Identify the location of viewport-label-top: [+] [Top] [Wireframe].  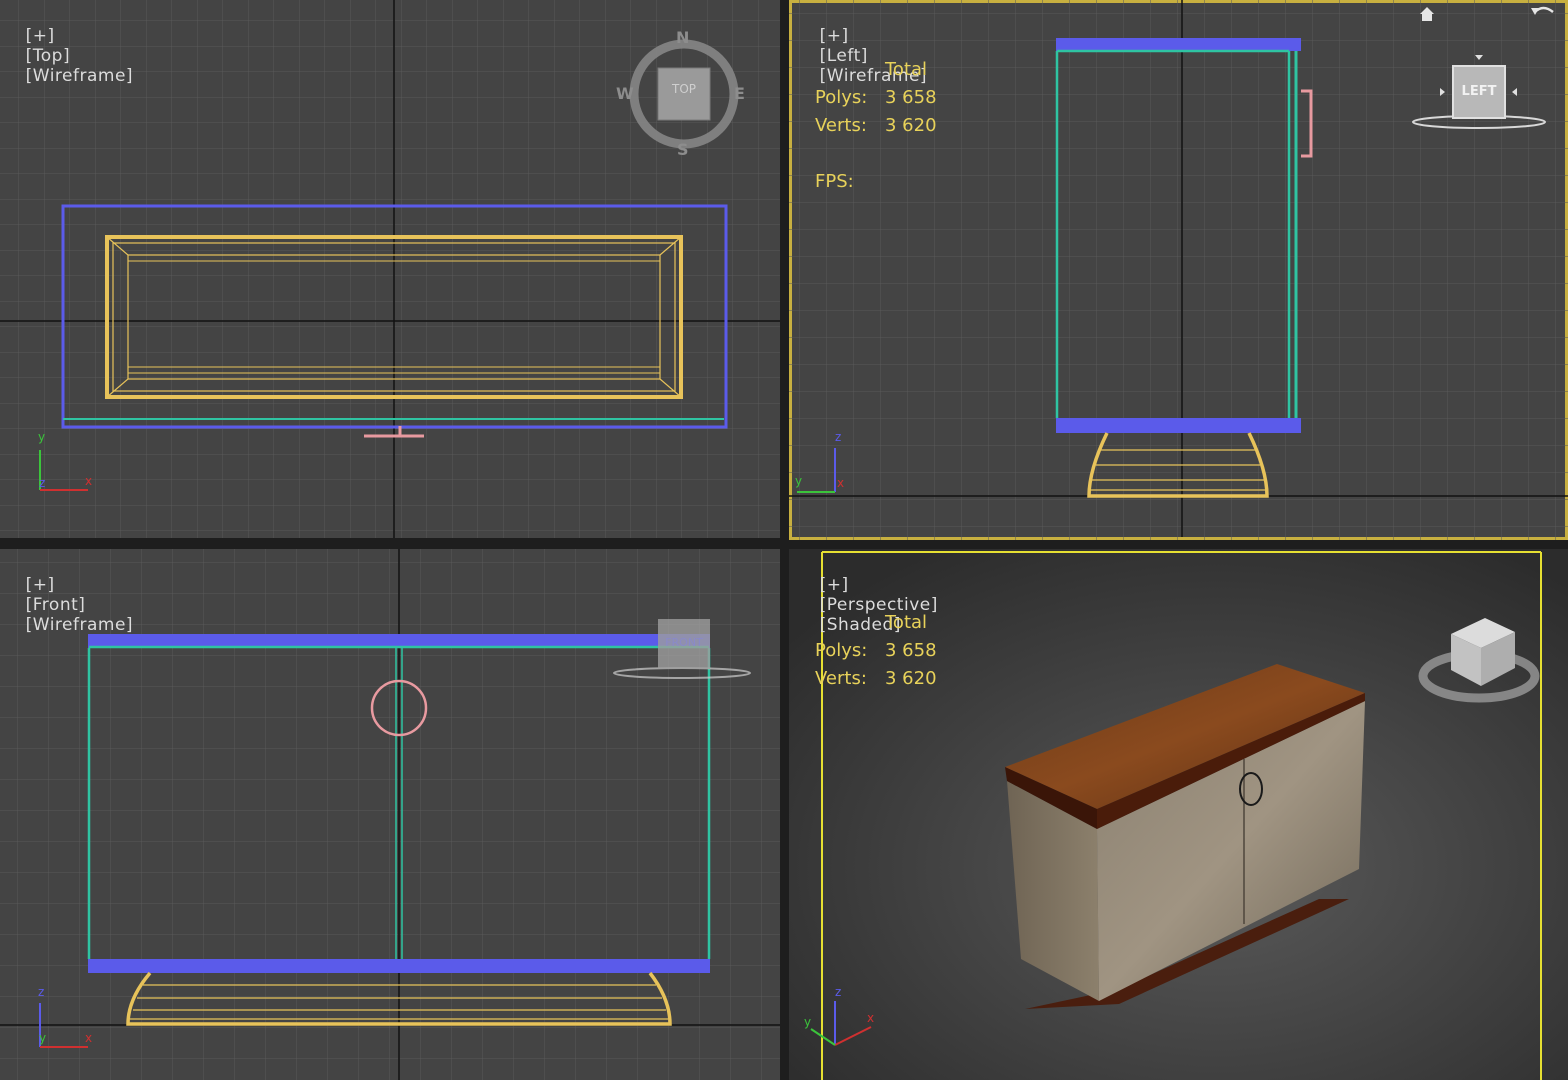
(67, 56).